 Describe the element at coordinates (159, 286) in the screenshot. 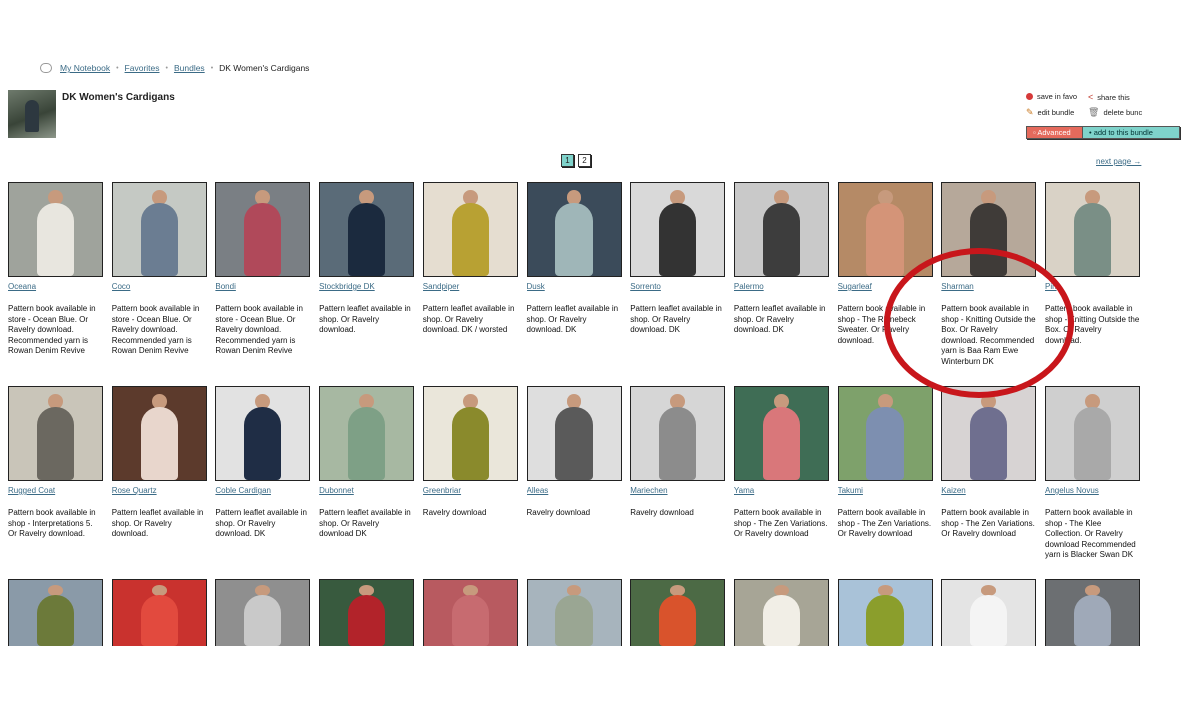

I see `pattern-name-link: Coco` at that location.